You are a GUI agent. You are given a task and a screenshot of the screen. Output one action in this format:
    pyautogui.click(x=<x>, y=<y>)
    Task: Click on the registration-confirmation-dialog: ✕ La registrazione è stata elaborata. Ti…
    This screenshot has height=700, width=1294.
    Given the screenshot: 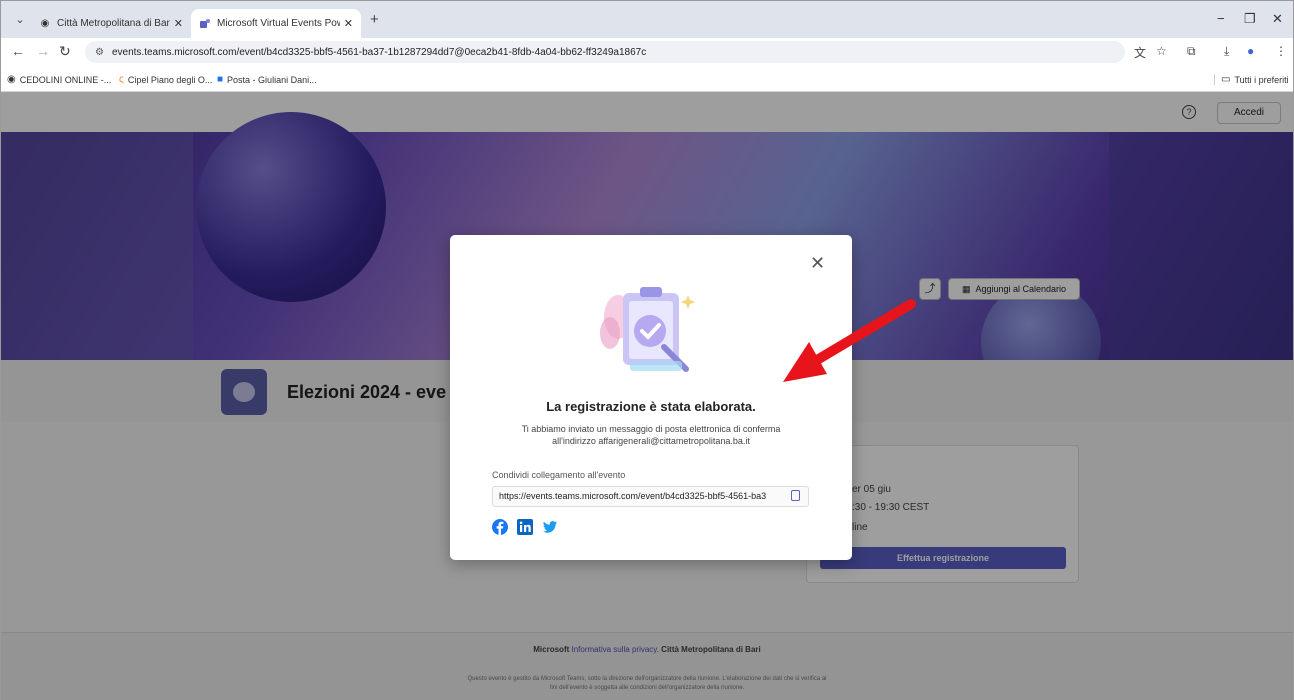 What is the action you would take?
    pyautogui.click(x=651, y=397)
    